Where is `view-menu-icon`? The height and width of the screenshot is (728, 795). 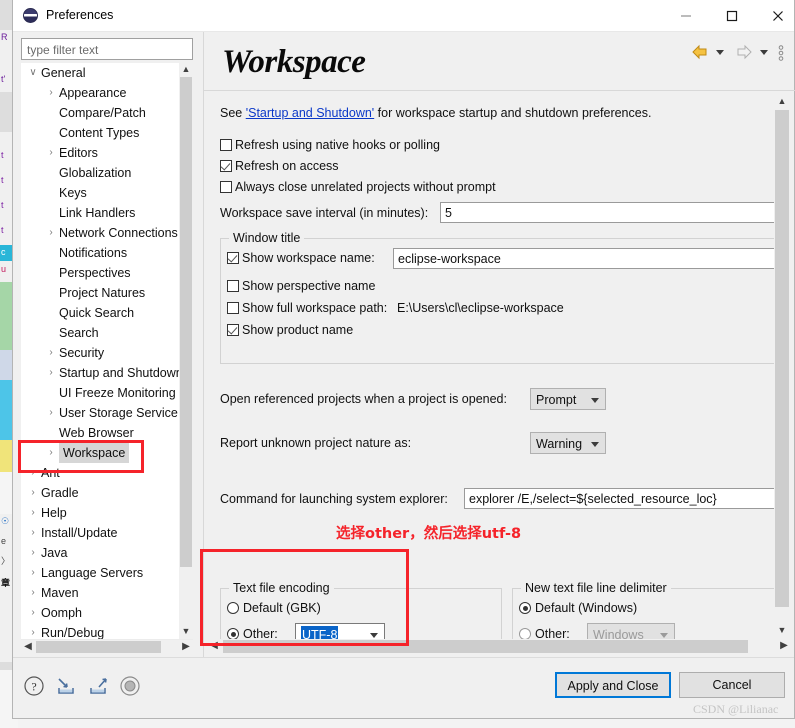 view-menu-icon is located at coordinates (781, 54).